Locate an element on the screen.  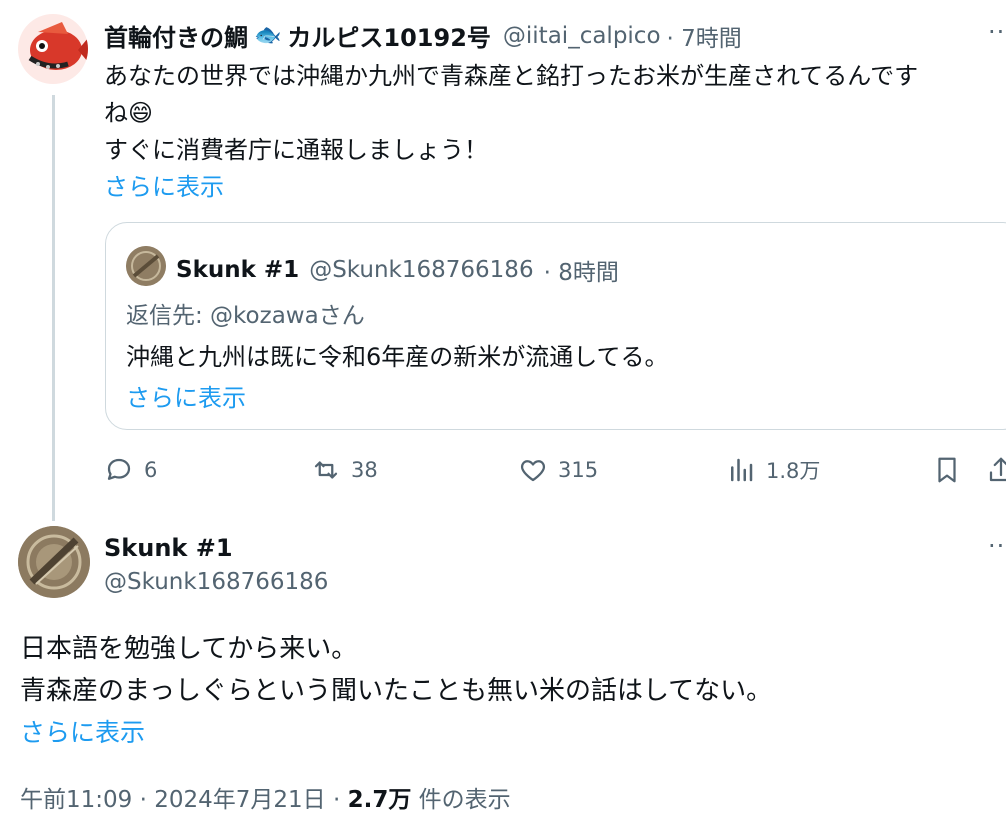
bookmark-button is located at coordinates (947, 470).